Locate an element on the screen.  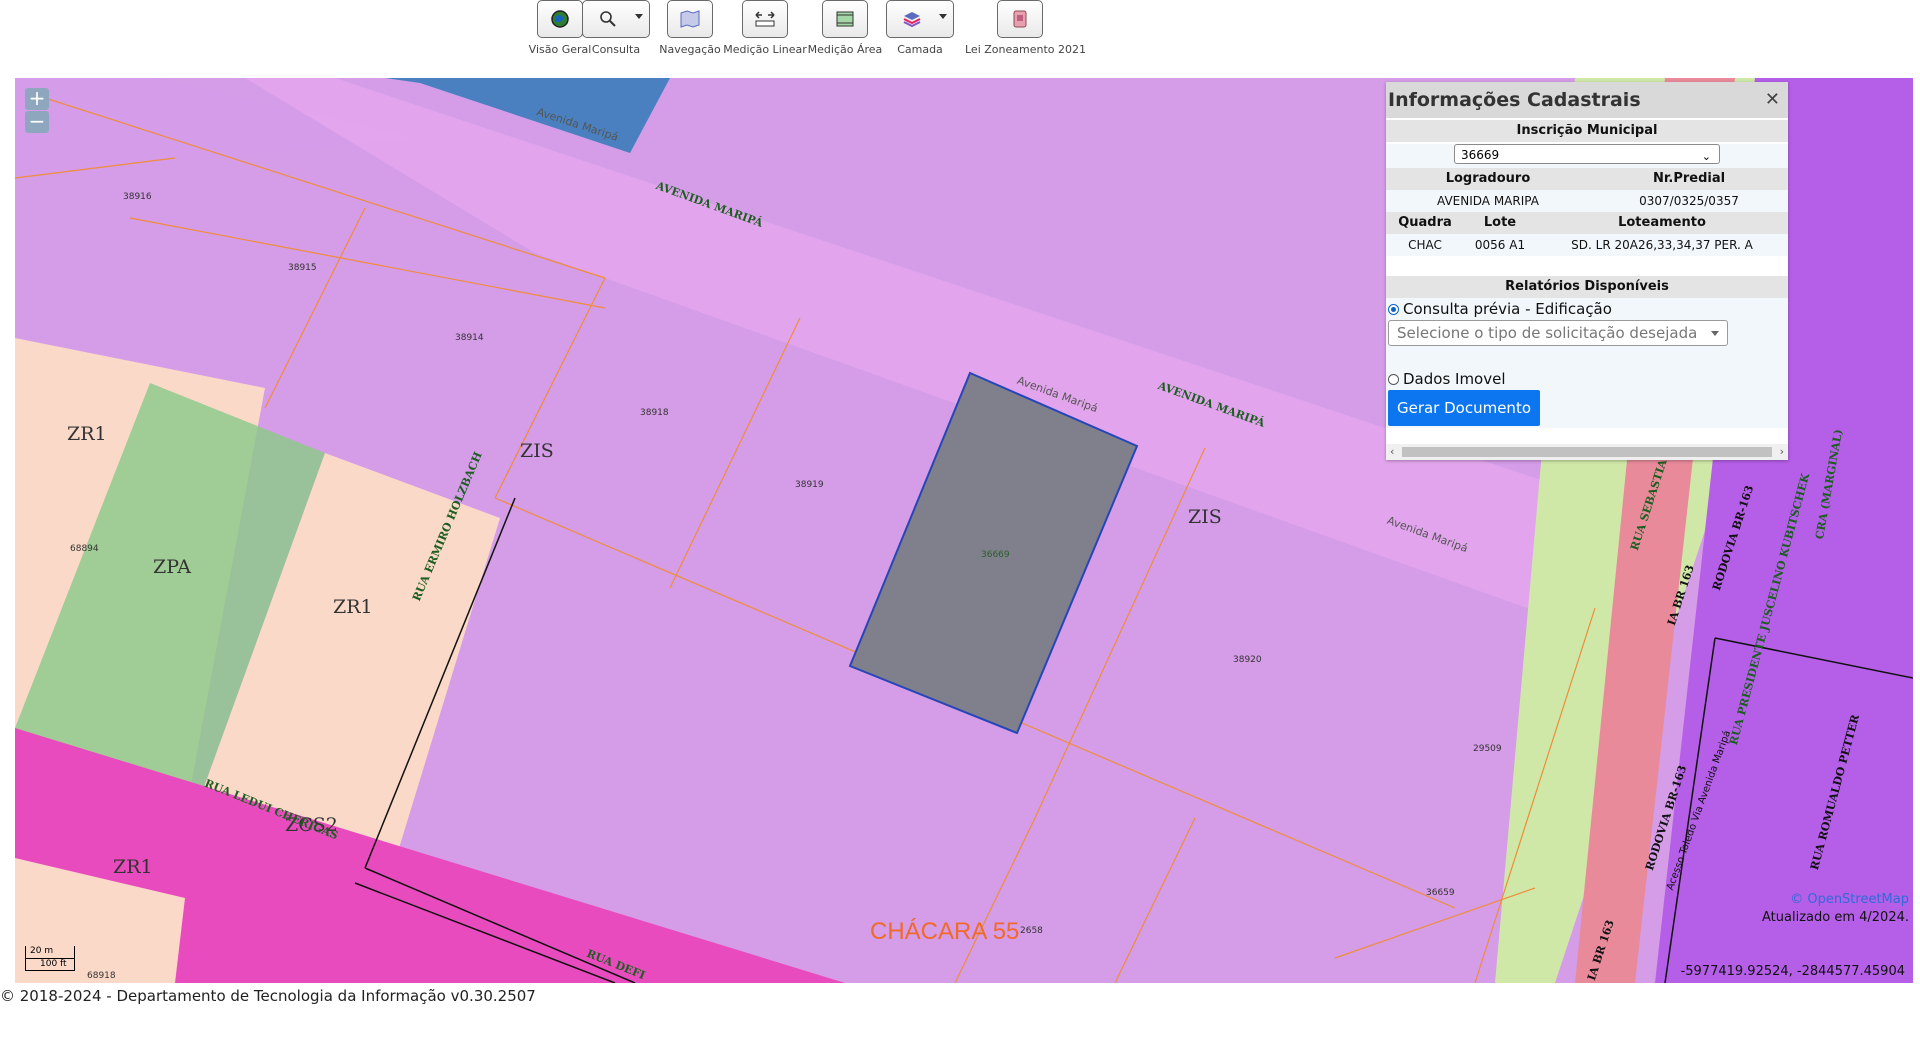
ruler-icon is located at coordinates (765, 19).